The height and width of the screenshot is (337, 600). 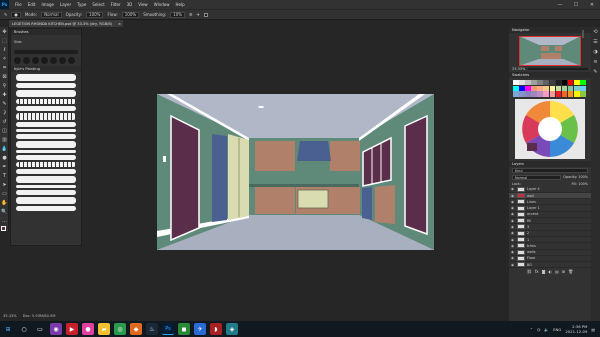 What do you see at coordinates (570, 271) in the screenshot?
I see `delete-layer-icon: 🗑` at bounding box center [570, 271].